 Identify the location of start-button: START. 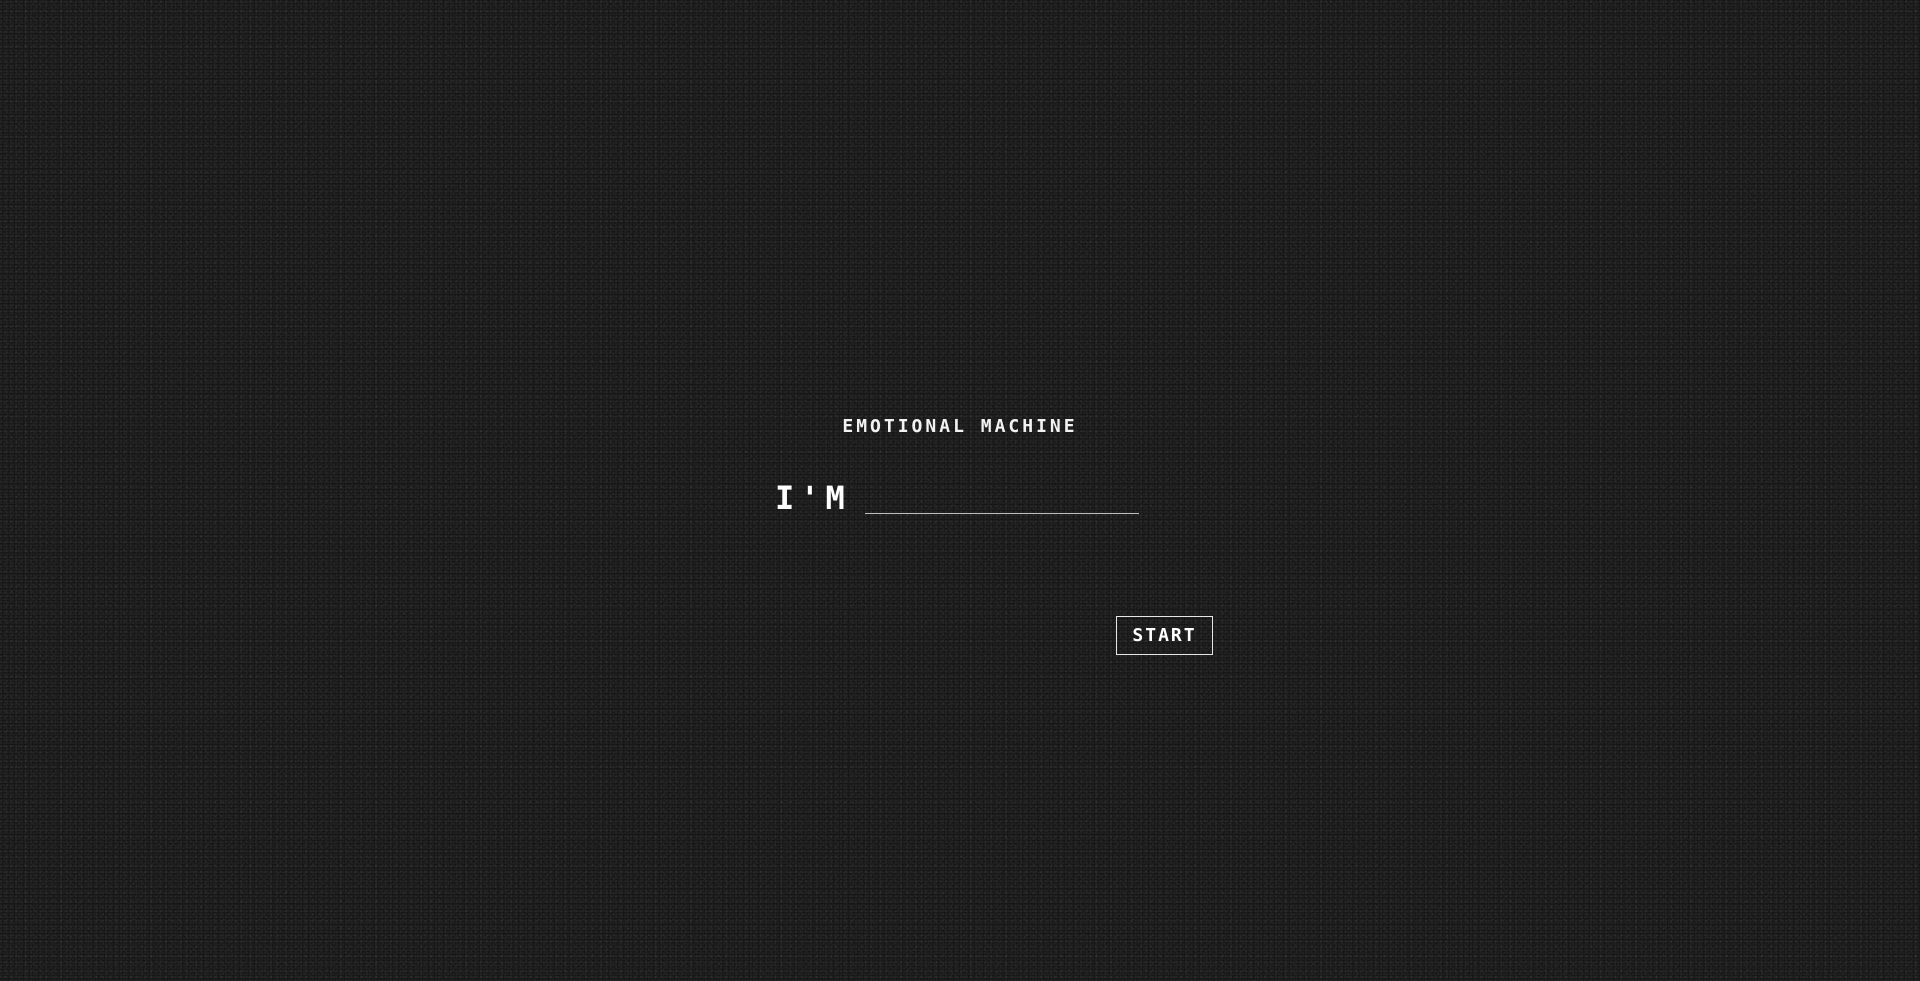
(1164, 635).